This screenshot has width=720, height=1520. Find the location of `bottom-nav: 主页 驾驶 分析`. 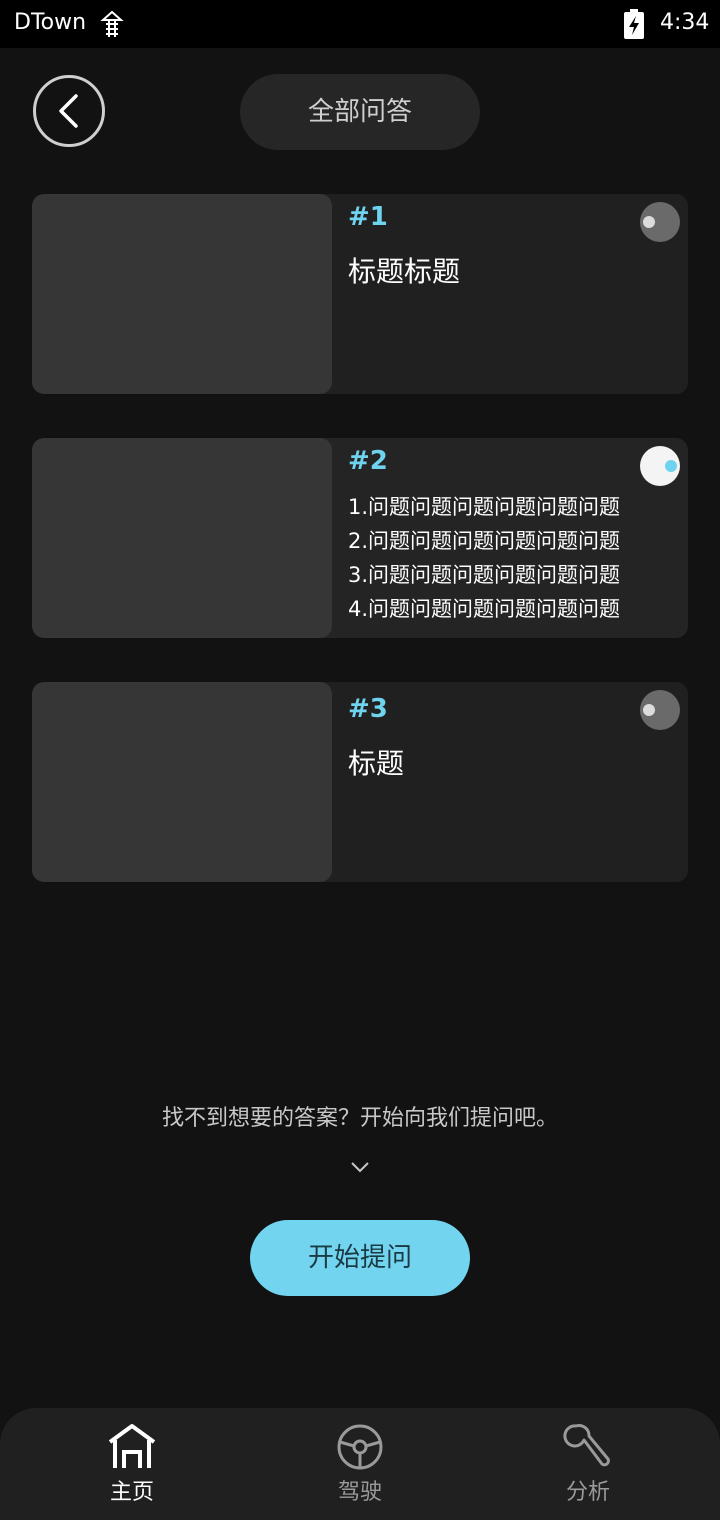

bottom-nav: 主页 驾驶 分析 is located at coordinates (360, 1464).